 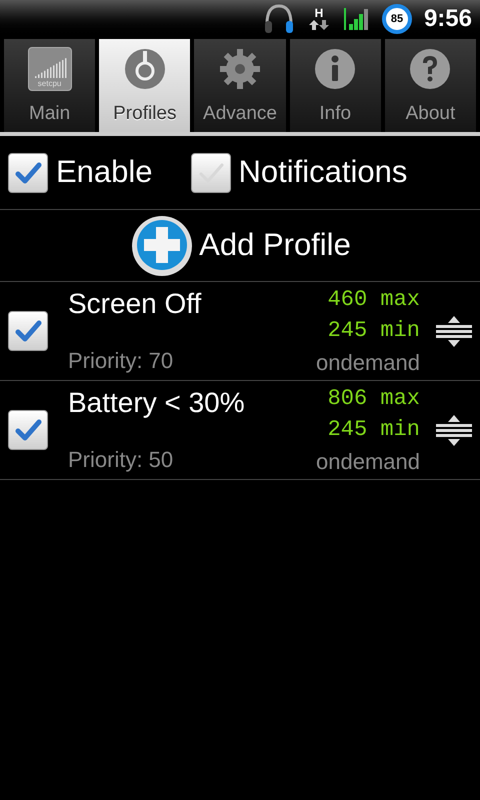 I want to click on clock: 9:56, so click(x=448, y=19).